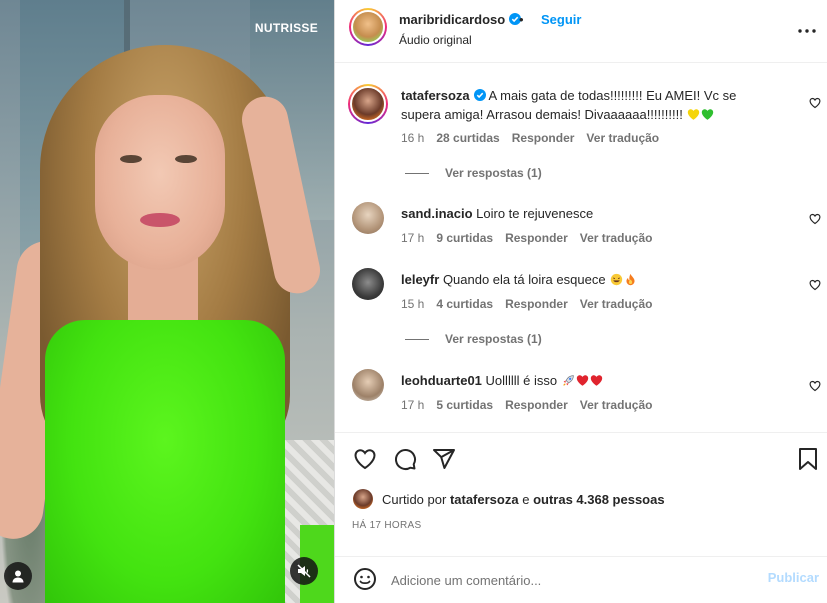 This screenshot has width=827, height=603. What do you see at coordinates (464, 238) in the screenshot?
I see `comment-likes: 9 curtidas` at bounding box center [464, 238].